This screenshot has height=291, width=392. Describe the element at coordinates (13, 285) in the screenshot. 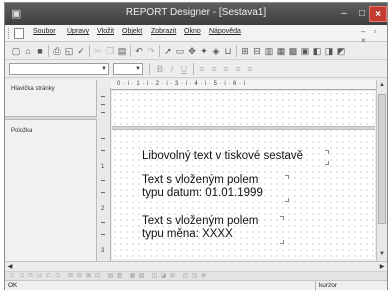

I see `status-text: OK` at that location.